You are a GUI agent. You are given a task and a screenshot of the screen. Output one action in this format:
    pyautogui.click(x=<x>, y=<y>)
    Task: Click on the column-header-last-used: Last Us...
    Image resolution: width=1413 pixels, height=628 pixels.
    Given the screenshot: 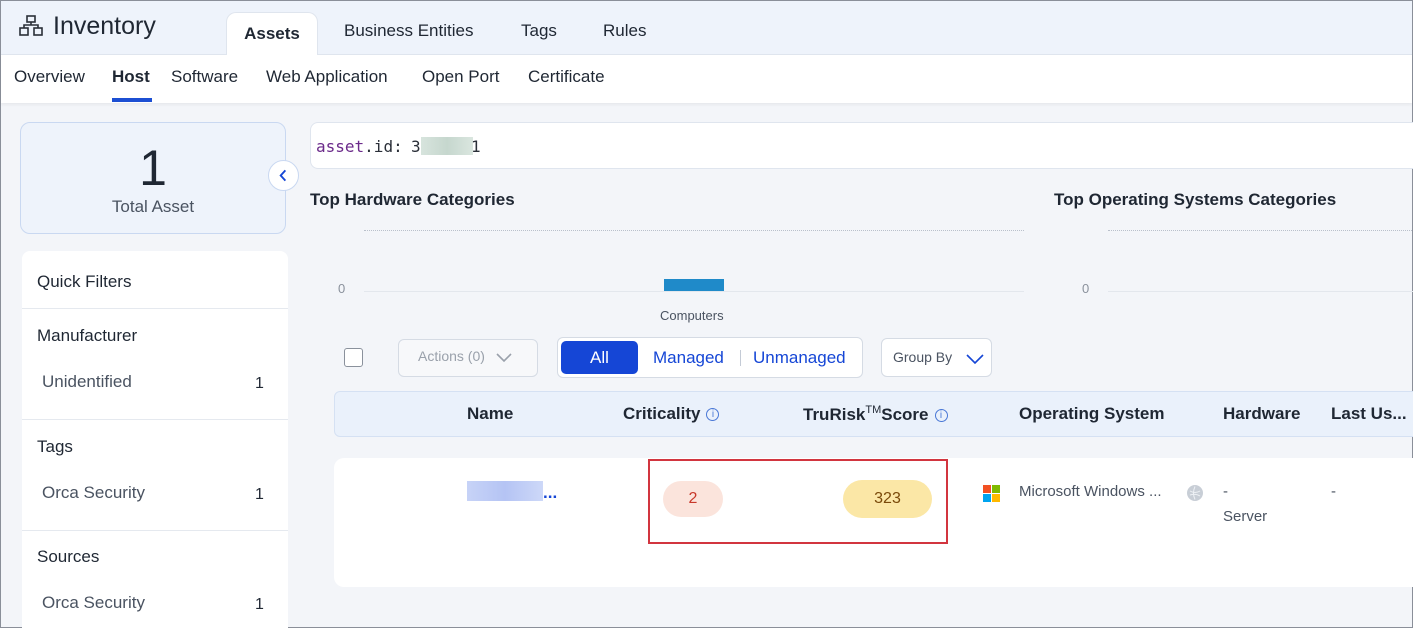 What is the action you would take?
    pyautogui.click(x=1369, y=414)
    